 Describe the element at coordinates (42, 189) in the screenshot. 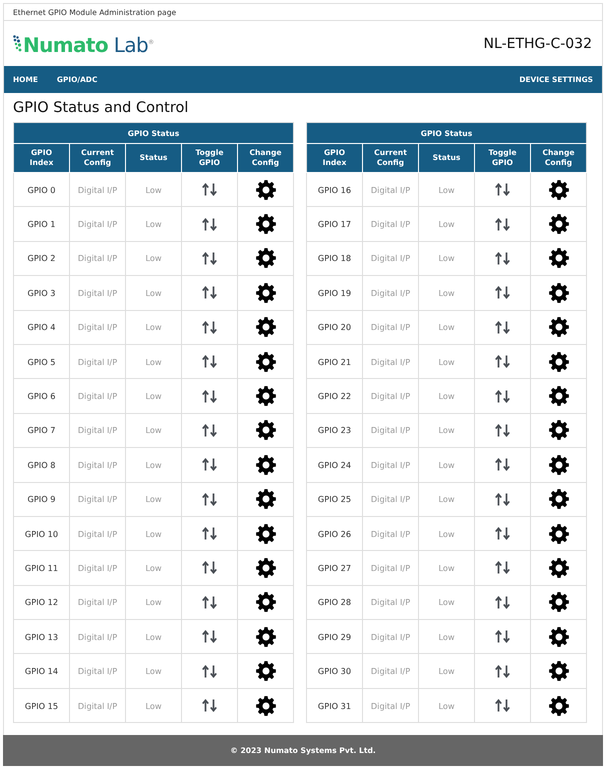

I see `gpio-index-cell: GPIO 0` at that location.